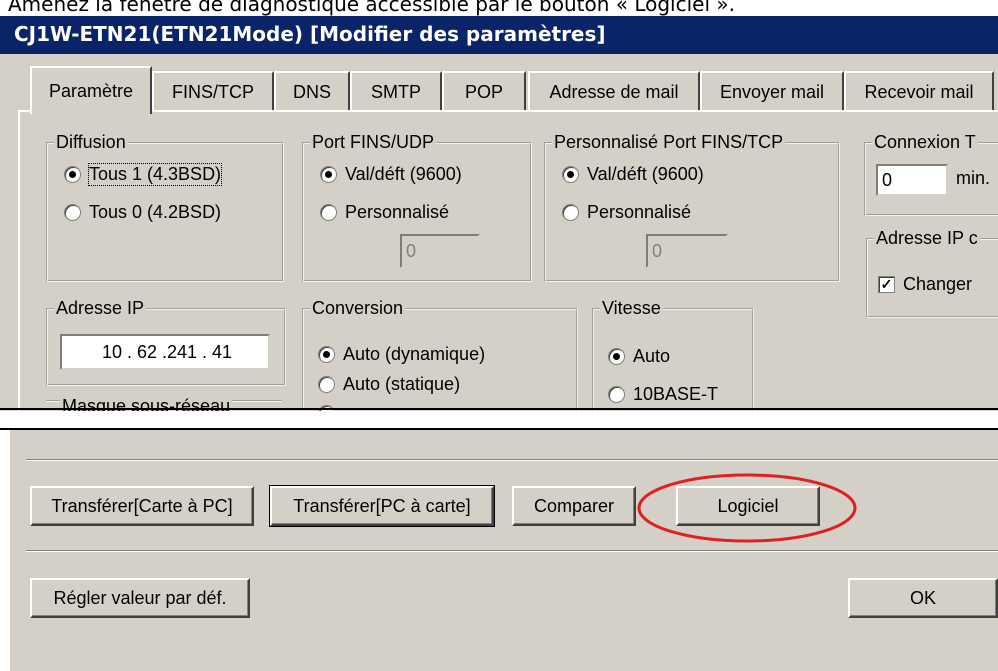 The width and height of the screenshot is (998, 671). I want to click on port-fins-tcp-legend: Personnalisé Port FINS/TCP, so click(669, 142).